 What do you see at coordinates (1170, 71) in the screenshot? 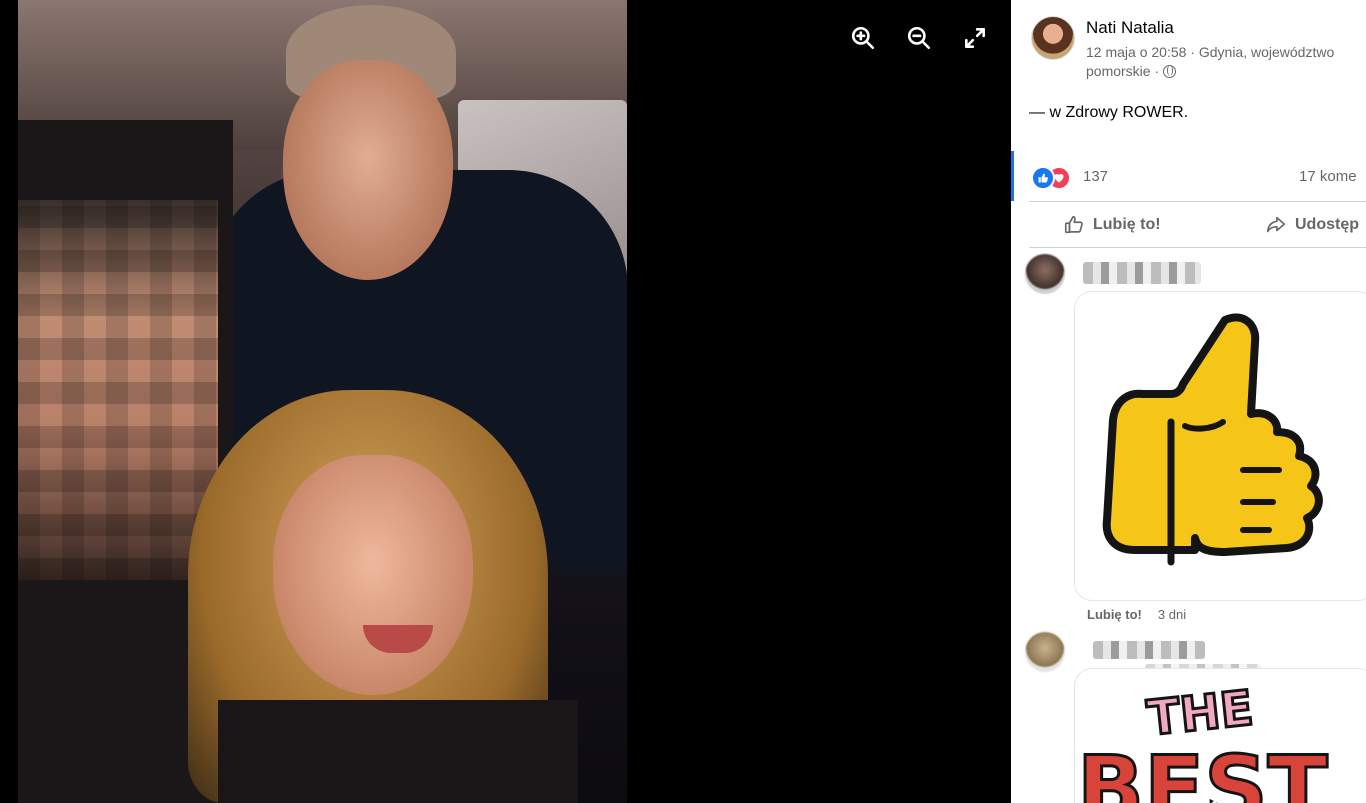
I see `globe-icon` at bounding box center [1170, 71].